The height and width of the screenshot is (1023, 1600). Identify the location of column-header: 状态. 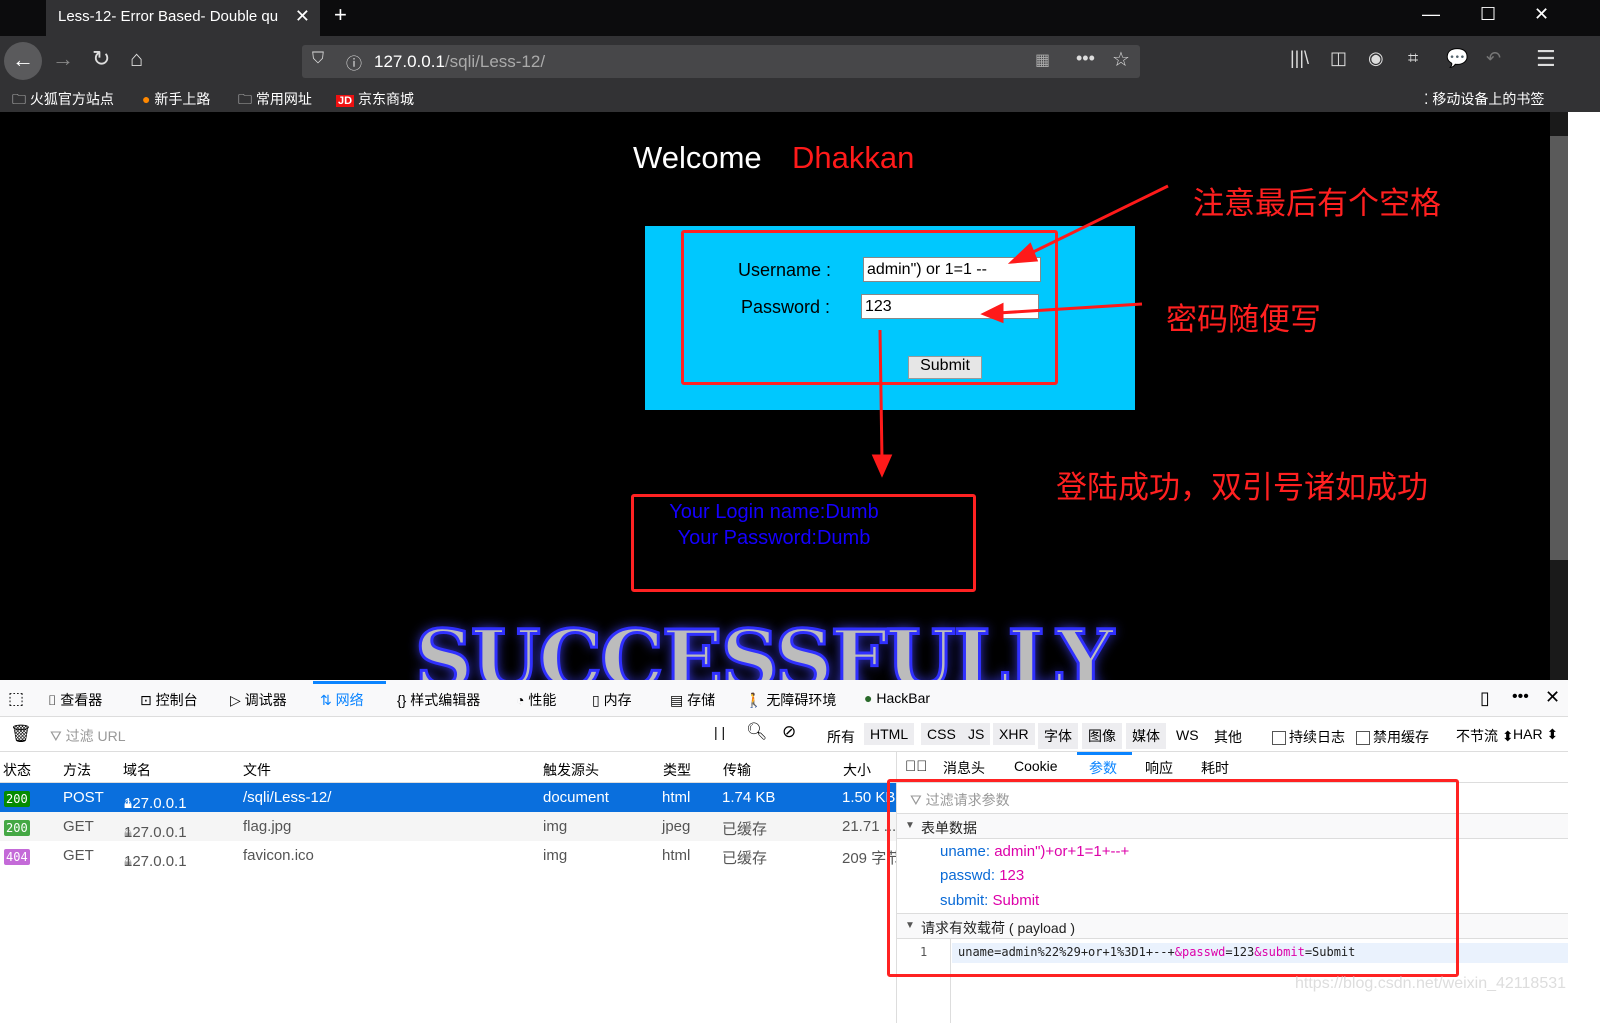
(17, 770).